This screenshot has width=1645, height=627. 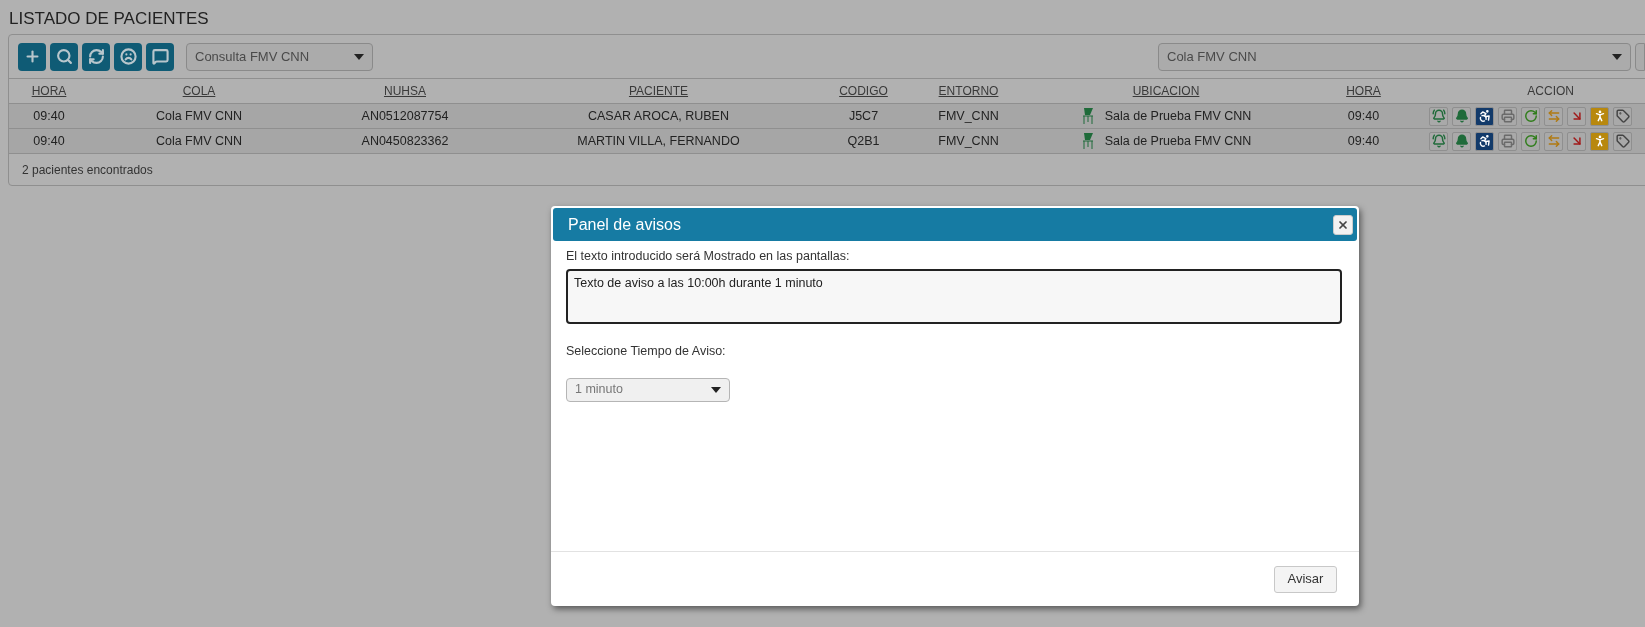 I want to click on table-cell-text: AN0512087754, so click(x=405, y=116).